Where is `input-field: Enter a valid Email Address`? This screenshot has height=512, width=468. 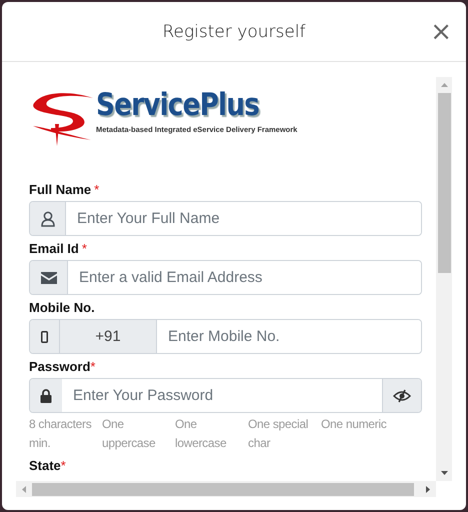
input-field: Enter a valid Email Address is located at coordinates (225, 277).